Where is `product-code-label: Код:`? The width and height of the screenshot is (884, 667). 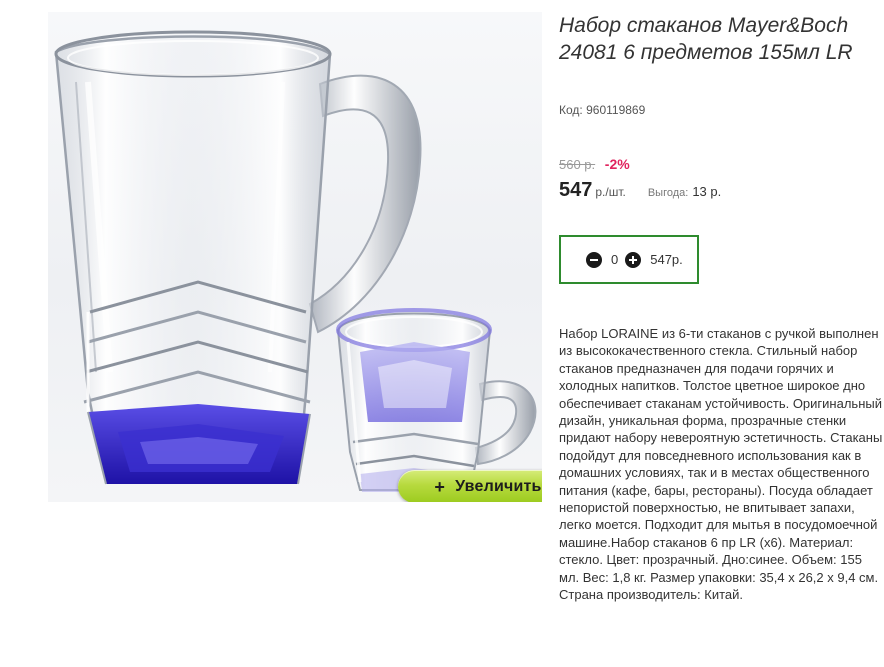
product-code-label: Код: is located at coordinates (571, 110).